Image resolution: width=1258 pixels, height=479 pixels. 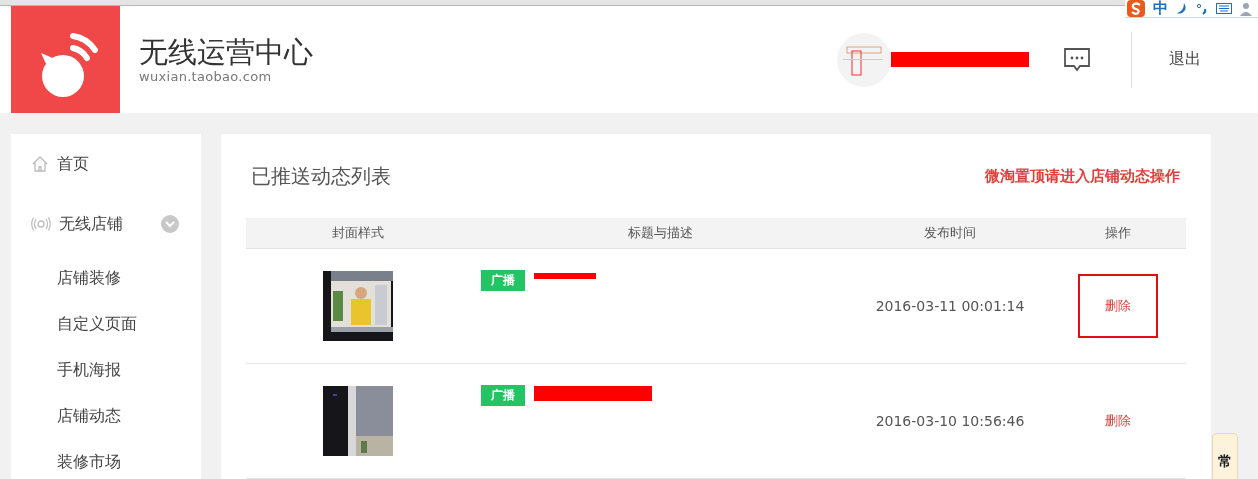 I want to click on table-cell-text: 2016-03-10 10:56:46, so click(x=950, y=421).